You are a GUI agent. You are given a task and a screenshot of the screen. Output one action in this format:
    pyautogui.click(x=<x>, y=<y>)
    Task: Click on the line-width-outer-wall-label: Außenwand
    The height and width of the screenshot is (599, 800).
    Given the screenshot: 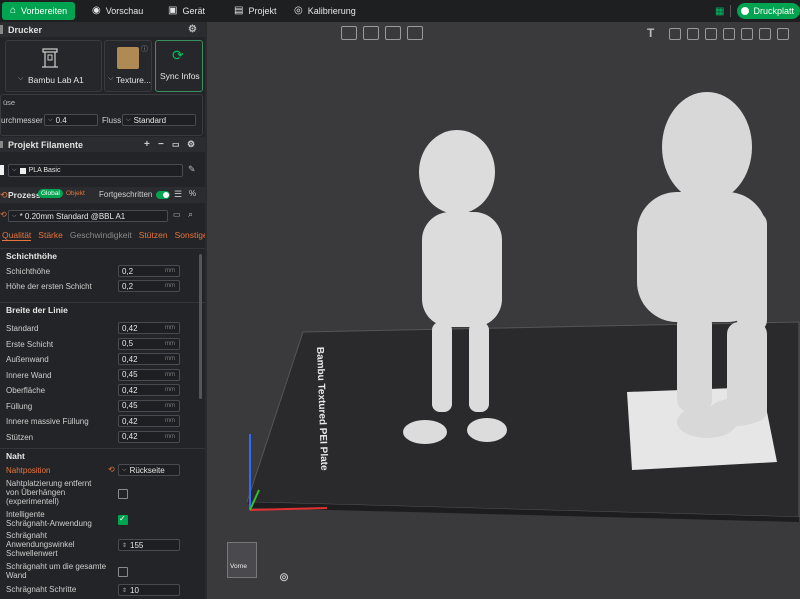 What is the action you would take?
    pyautogui.click(x=27, y=359)
    